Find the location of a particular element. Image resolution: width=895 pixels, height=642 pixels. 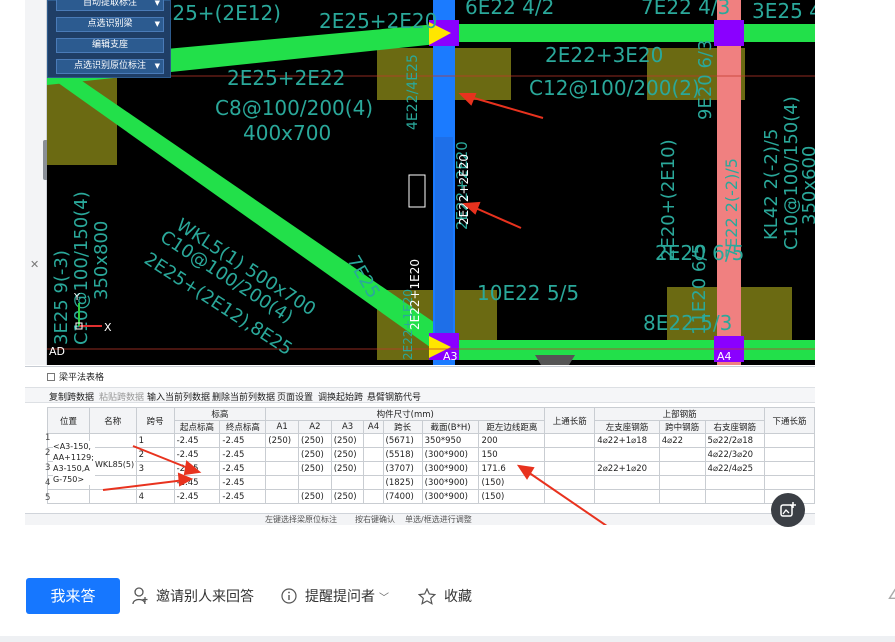

column-header: 跨号 is located at coordinates (155, 420).